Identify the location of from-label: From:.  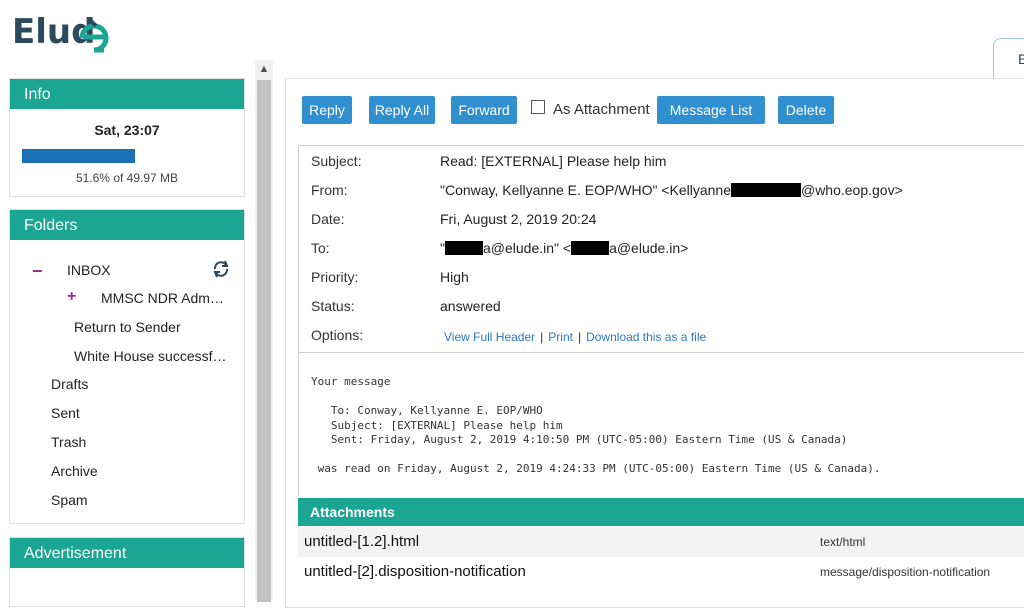
(329, 190).